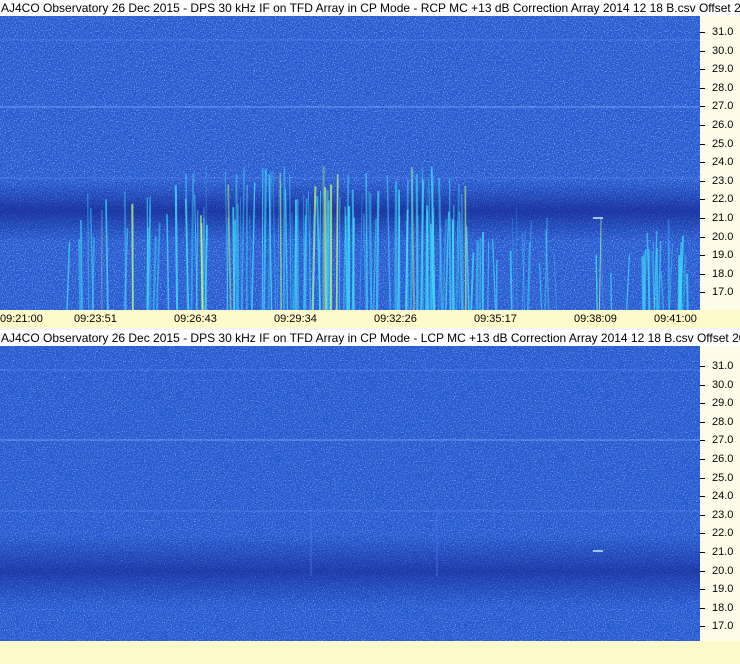 This screenshot has width=740, height=664. I want to click on time-label: 09:41:00, so click(675, 319).